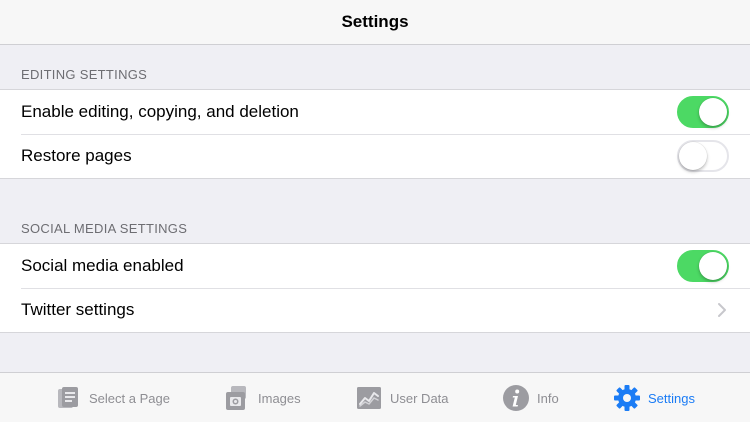 The image size is (750, 422). Describe the element at coordinates (516, 398) in the screenshot. I see `info-icon` at that location.